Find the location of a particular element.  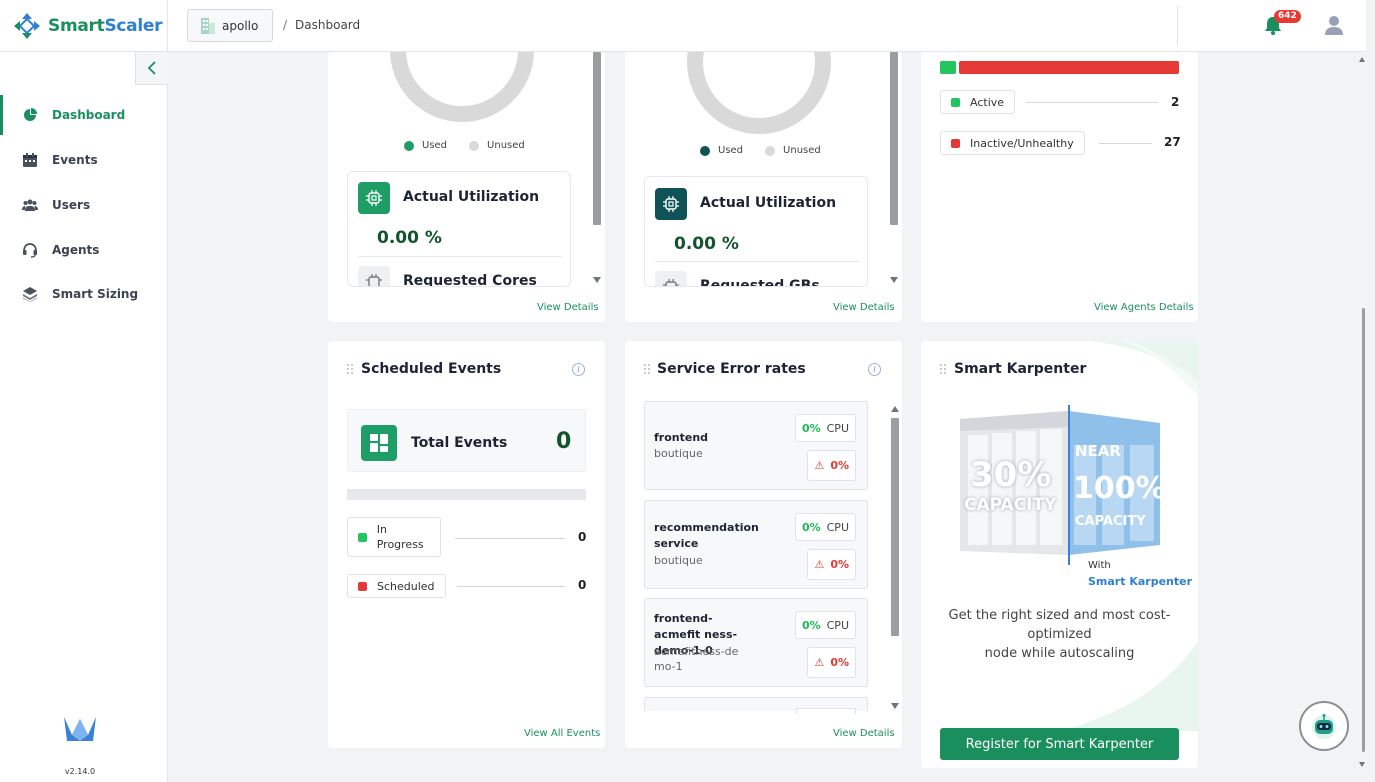

memory-chip-icon is located at coordinates (671, 204).